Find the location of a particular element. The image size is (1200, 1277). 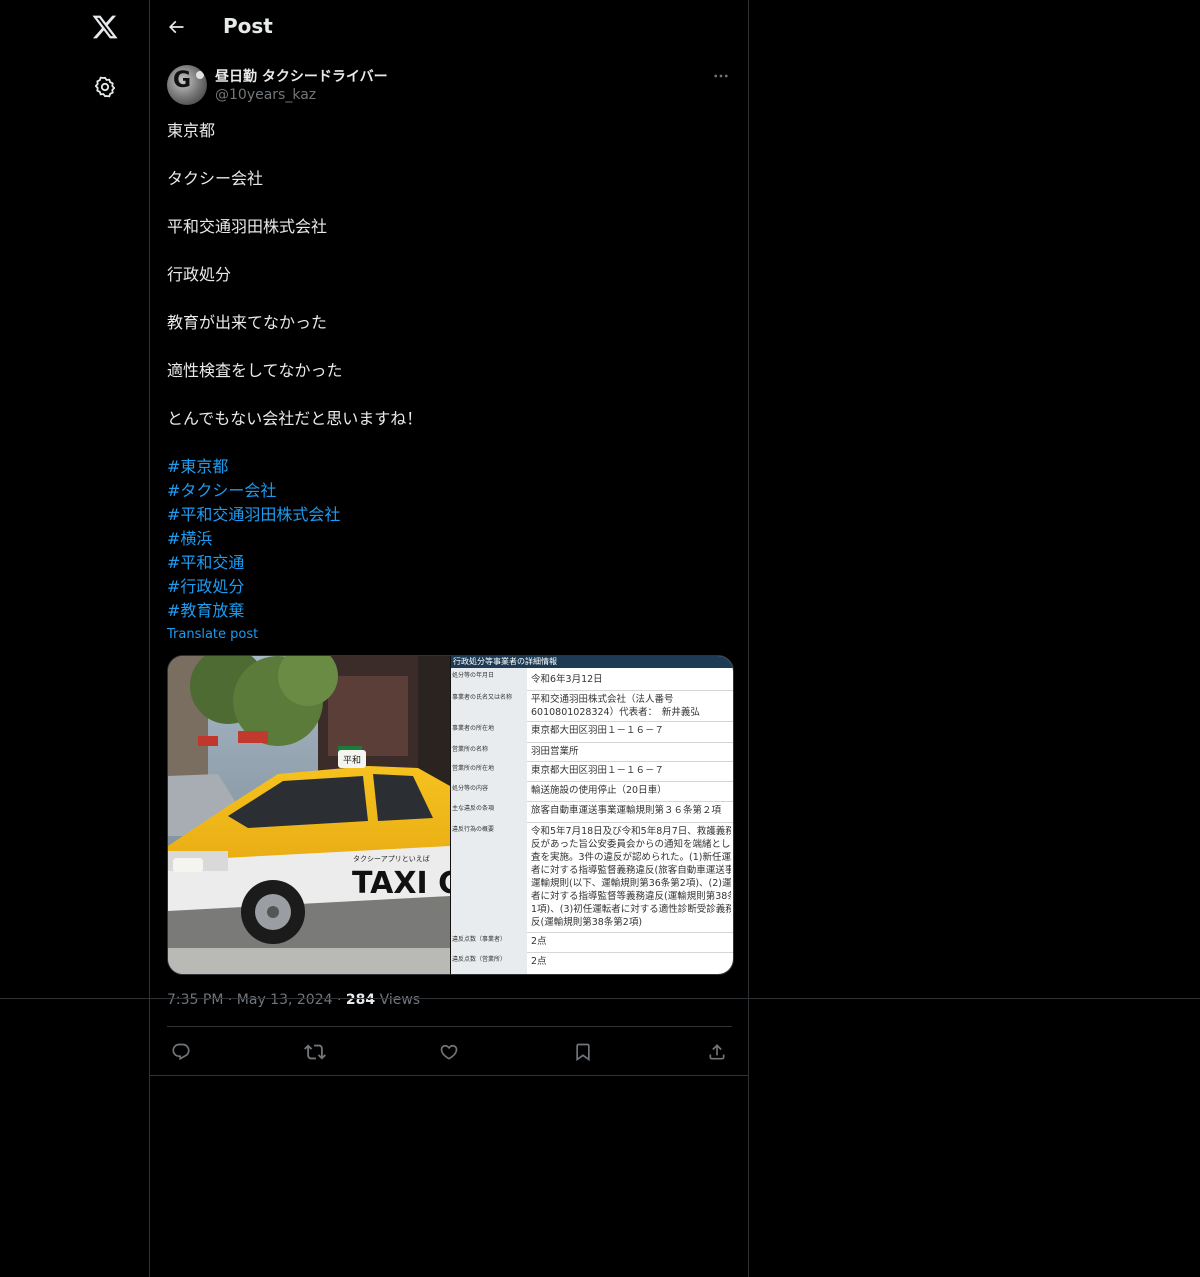

translate-post-link: Translate post is located at coordinates (449, 635).